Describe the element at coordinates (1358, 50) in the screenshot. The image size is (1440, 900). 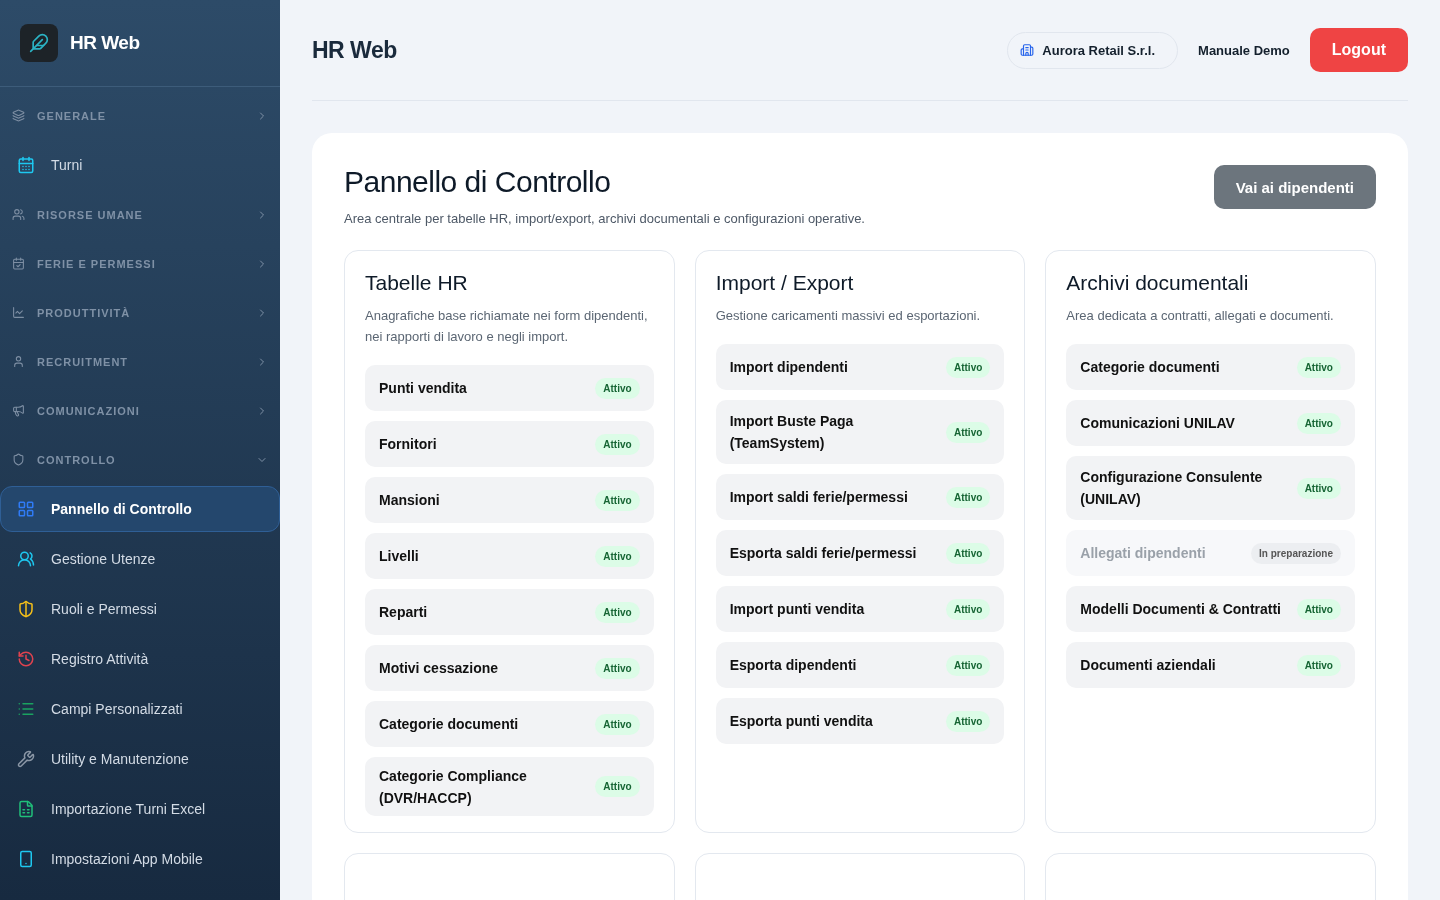
I see `logout-button: Logout` at that location.